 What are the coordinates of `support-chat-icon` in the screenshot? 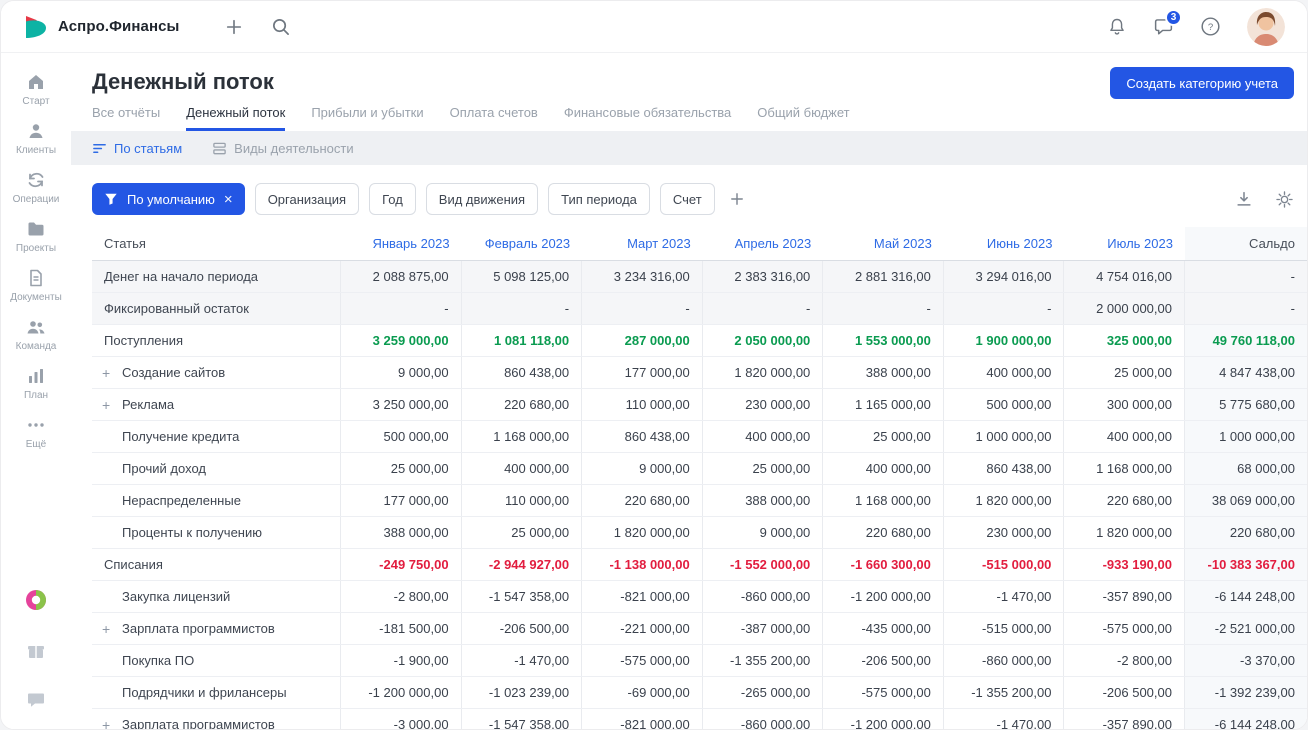 It's located at (36, 702).